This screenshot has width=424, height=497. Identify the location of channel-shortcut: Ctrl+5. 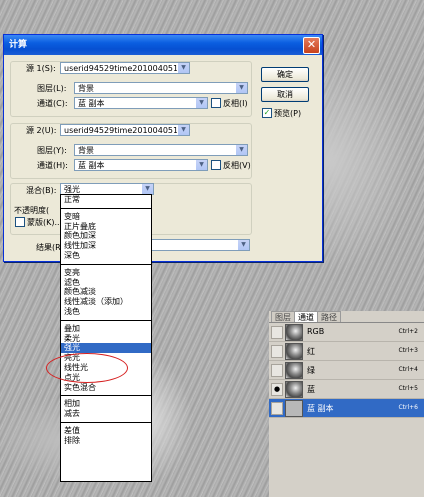
(408, 388).